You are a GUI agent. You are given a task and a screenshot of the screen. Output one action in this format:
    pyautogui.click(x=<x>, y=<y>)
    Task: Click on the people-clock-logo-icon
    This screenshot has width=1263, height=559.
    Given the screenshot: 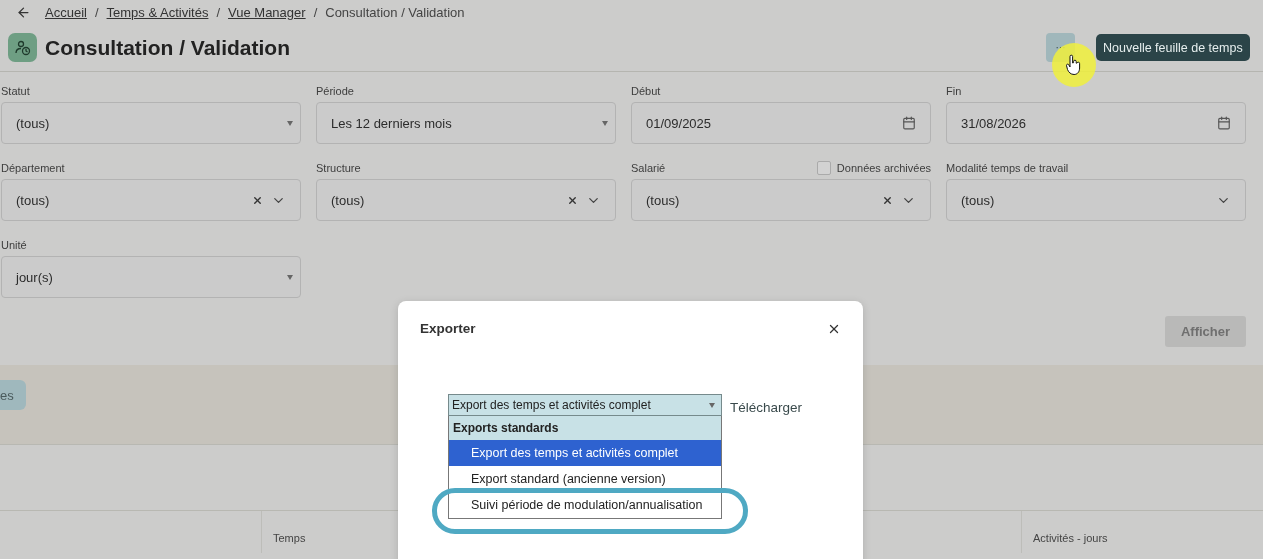 What is the action you would take?
    pyautogui.click(x=22, y=47)
    